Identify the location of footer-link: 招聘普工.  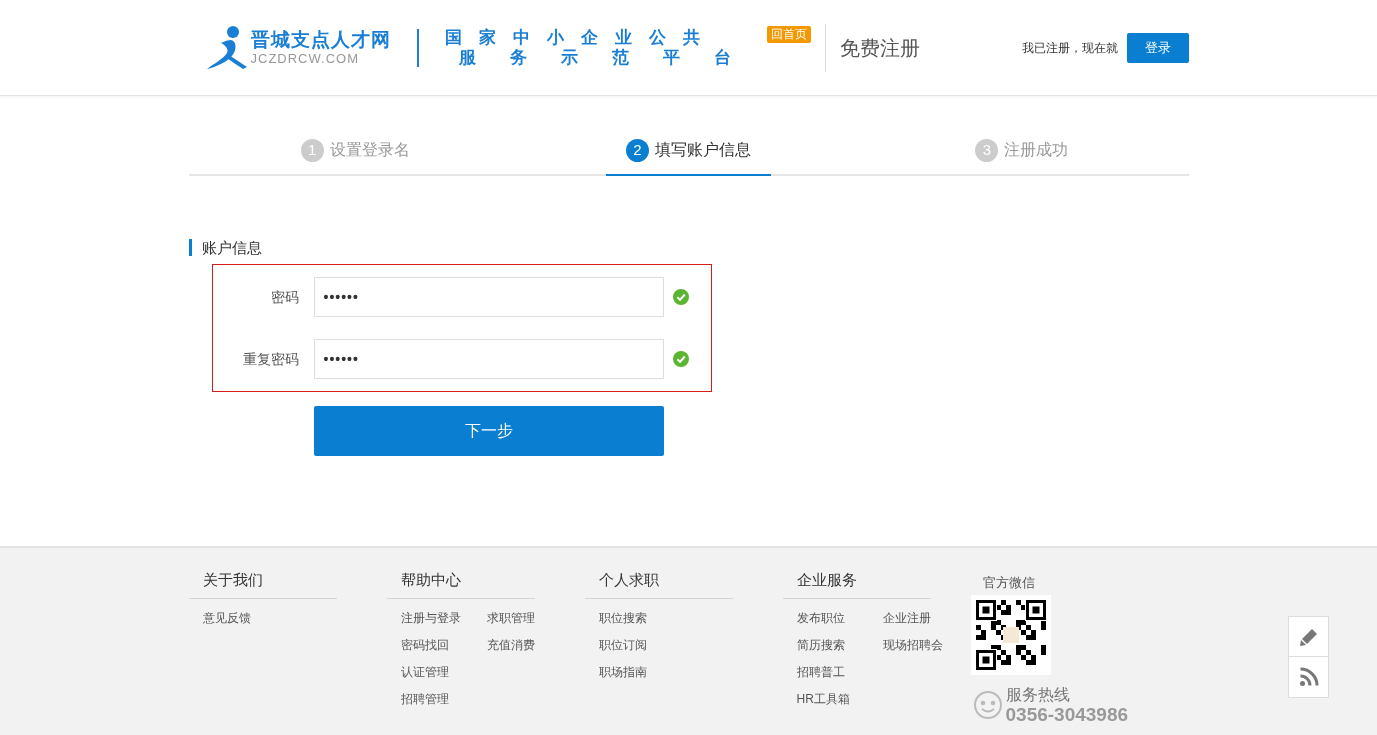
(839, 672).